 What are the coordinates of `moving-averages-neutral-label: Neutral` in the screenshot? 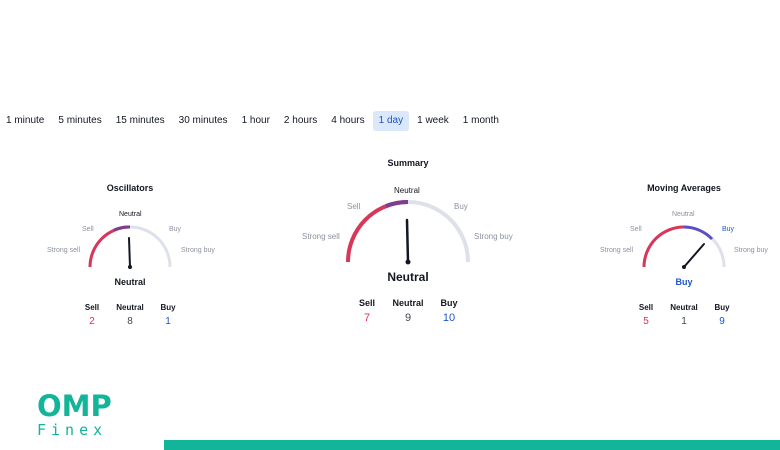 It's located at (684, 307).